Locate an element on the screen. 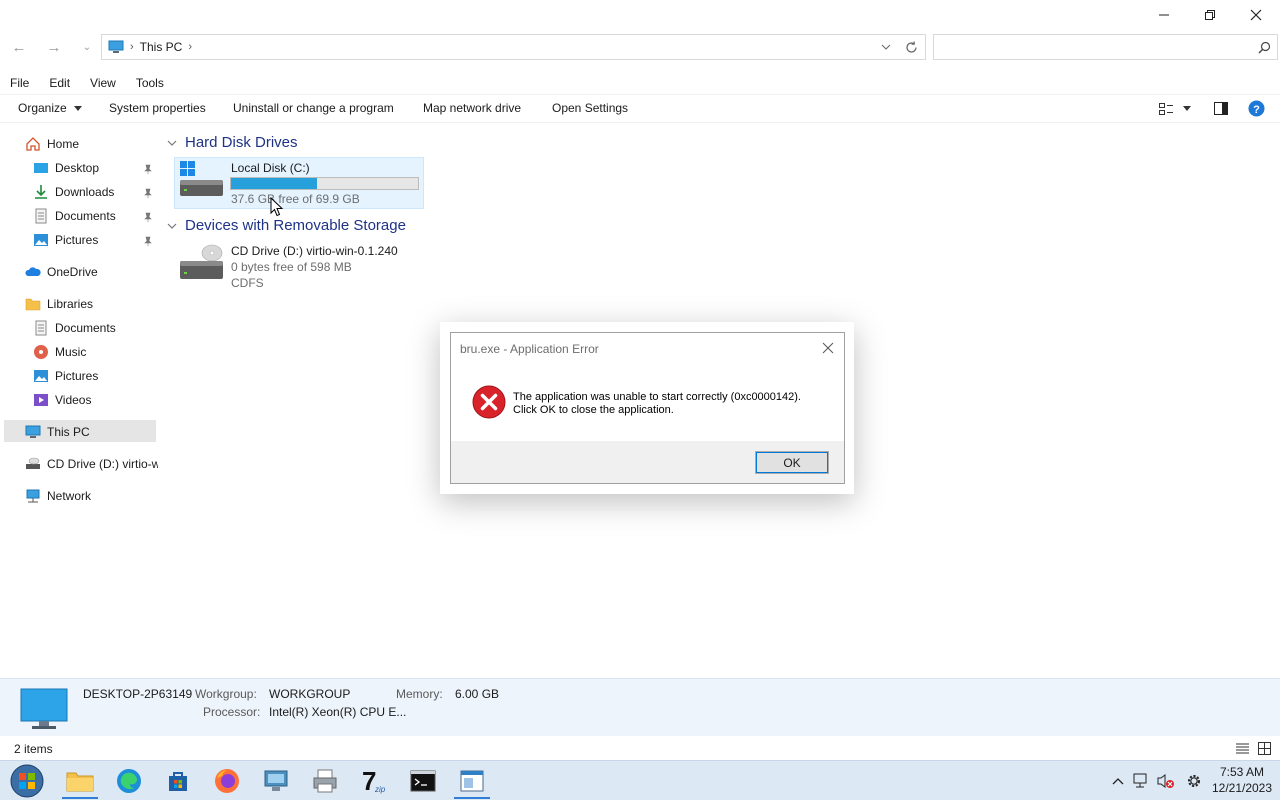 This screenshot has height=800, width=1280. nav-item-downloads: Downloads is located at coordinates (73, 192).